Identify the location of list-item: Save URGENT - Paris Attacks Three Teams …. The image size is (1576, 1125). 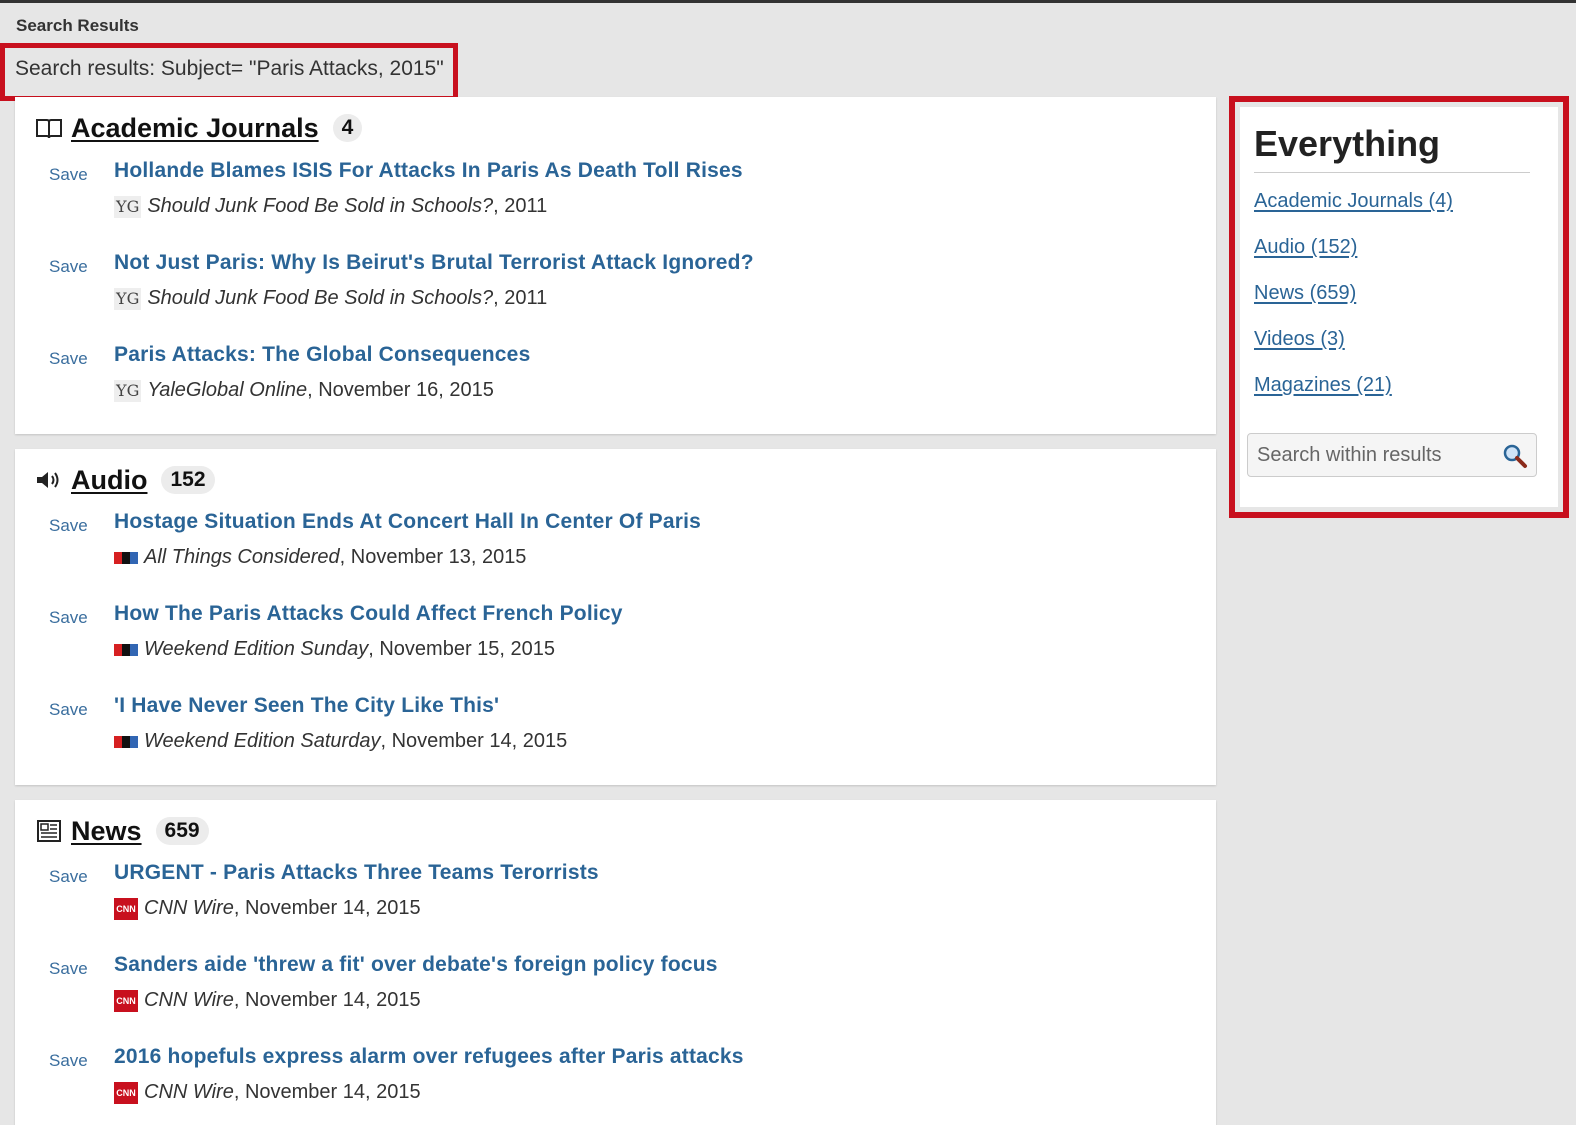
(605, 907).